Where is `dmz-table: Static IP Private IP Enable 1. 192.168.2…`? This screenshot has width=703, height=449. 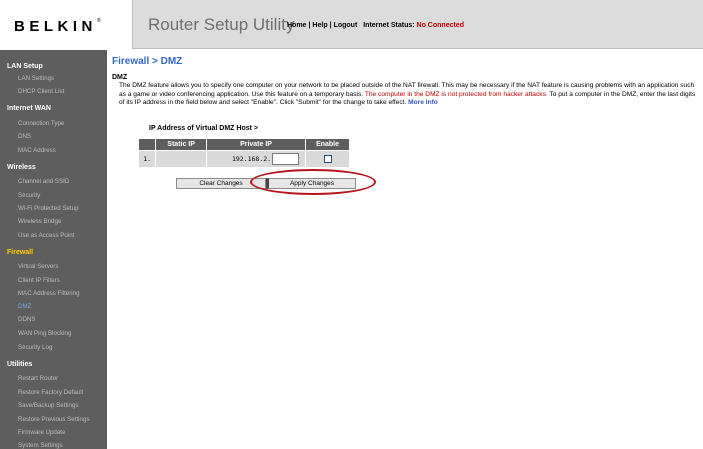 dmz-table: Static IP Private IP Enable 1. 192.168.2… is located at coordinates (243, 153).